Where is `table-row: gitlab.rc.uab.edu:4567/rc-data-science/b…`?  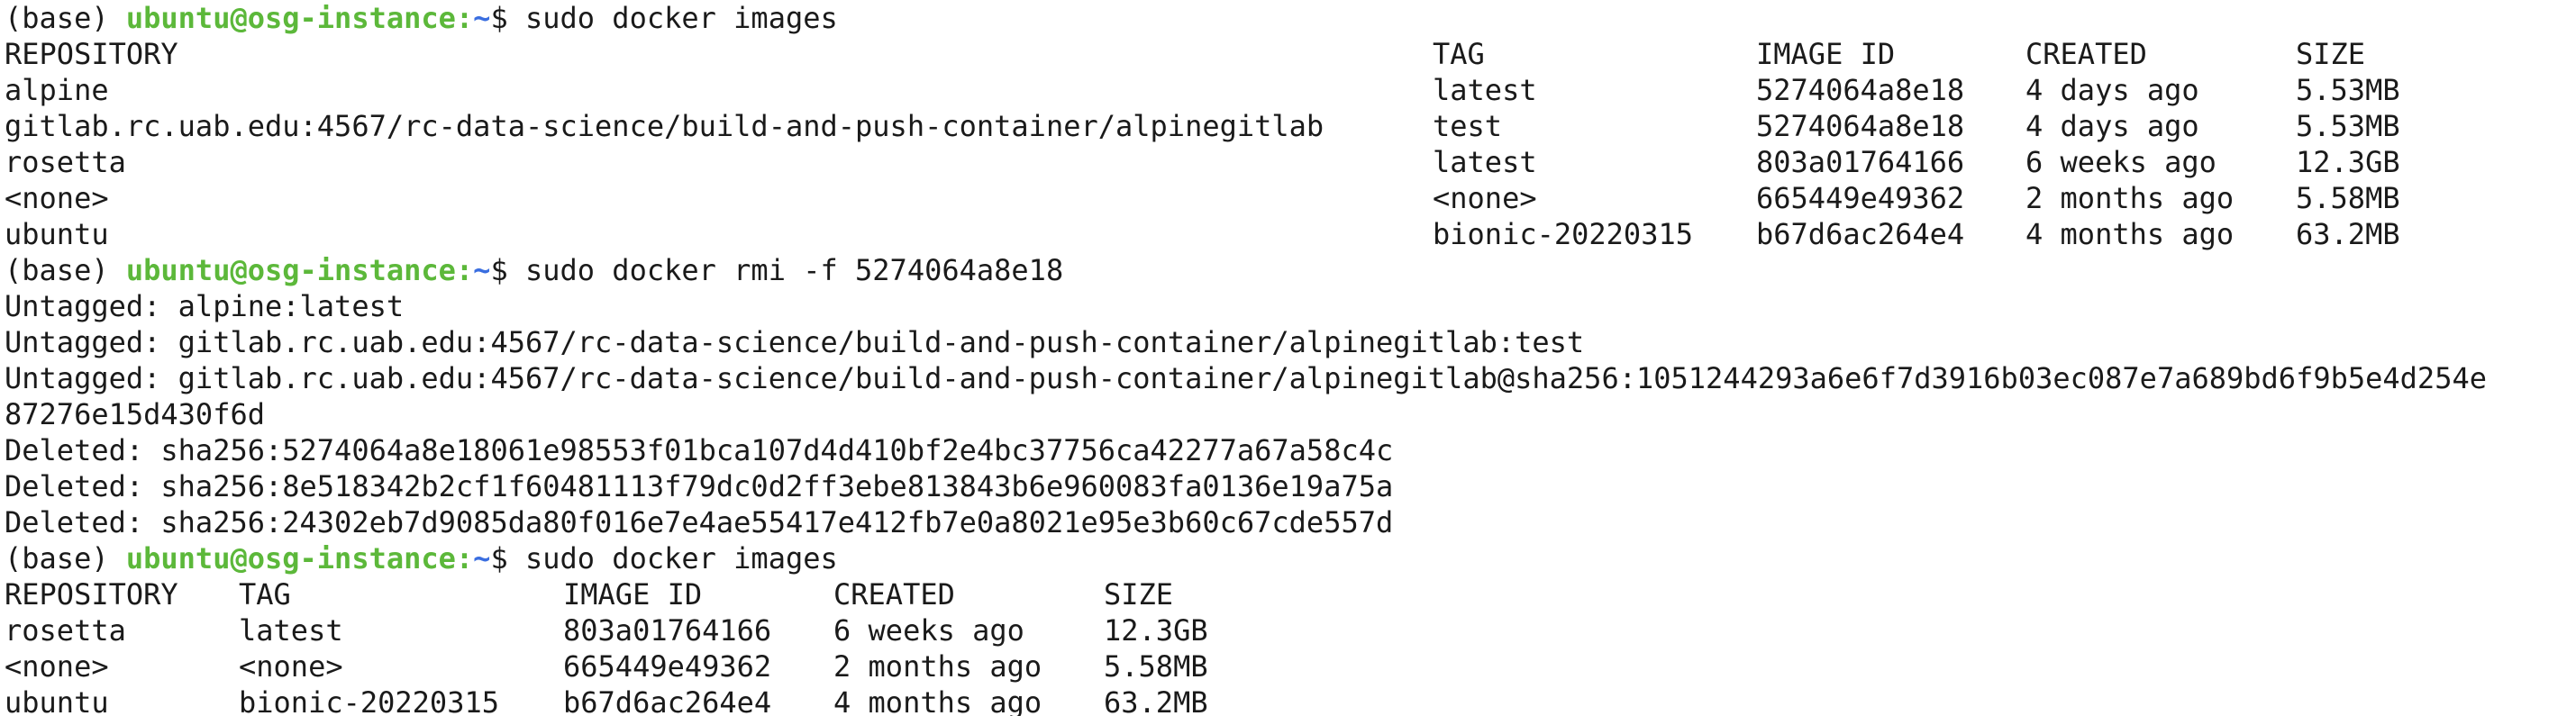
table-row: gitlab.rc.uab.edu:4567/rc-data-science/b… is located at coordinates (1290, 126).